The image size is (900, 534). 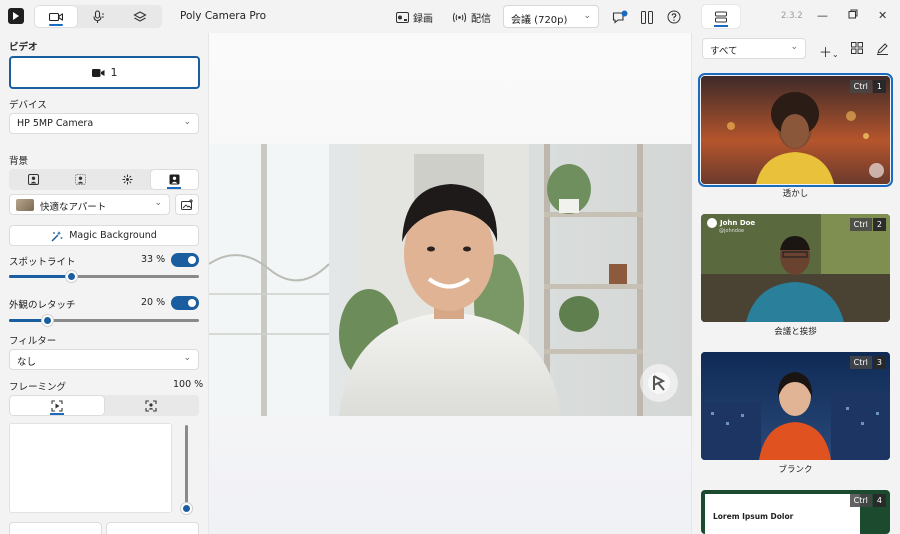 I want to click on tab-background-effect, so click(x=127, y=179).